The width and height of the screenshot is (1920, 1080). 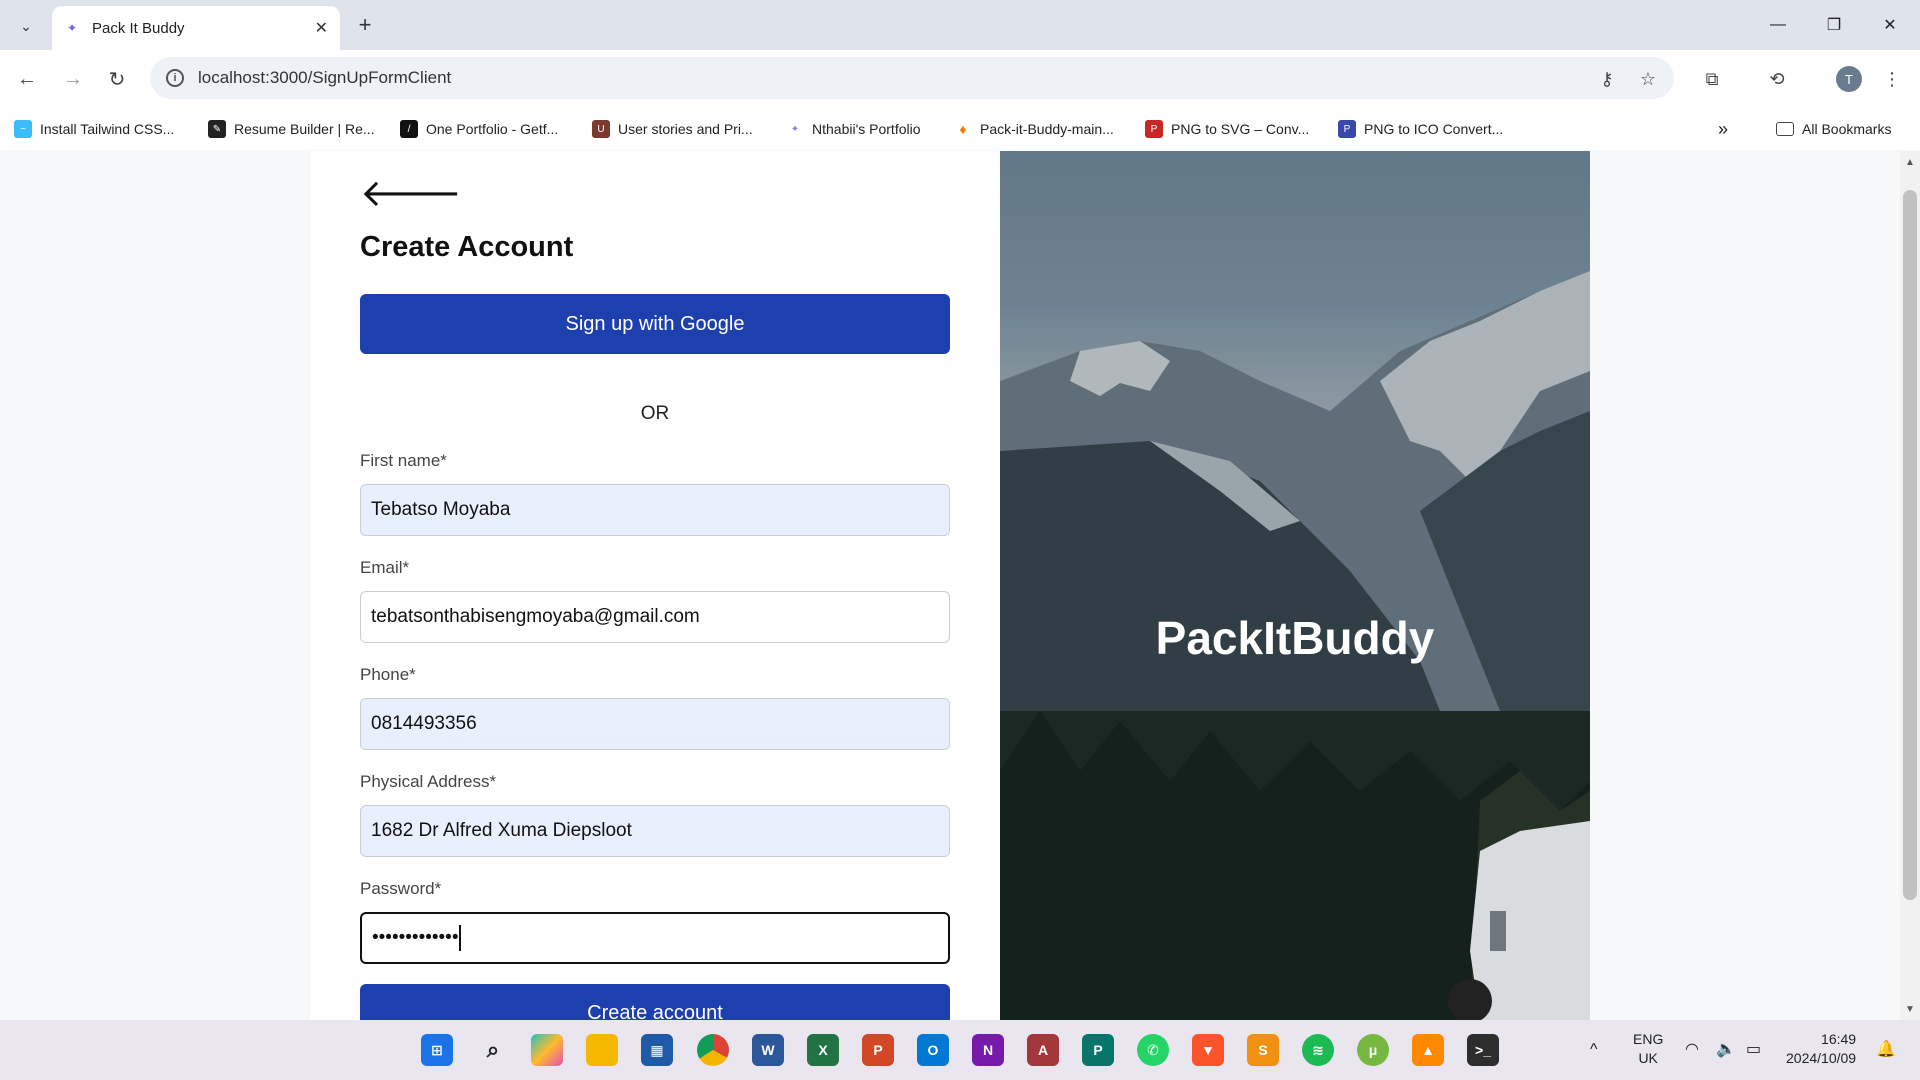 I want to click on search-icon: ⌕, so click(x=493, y=1050).